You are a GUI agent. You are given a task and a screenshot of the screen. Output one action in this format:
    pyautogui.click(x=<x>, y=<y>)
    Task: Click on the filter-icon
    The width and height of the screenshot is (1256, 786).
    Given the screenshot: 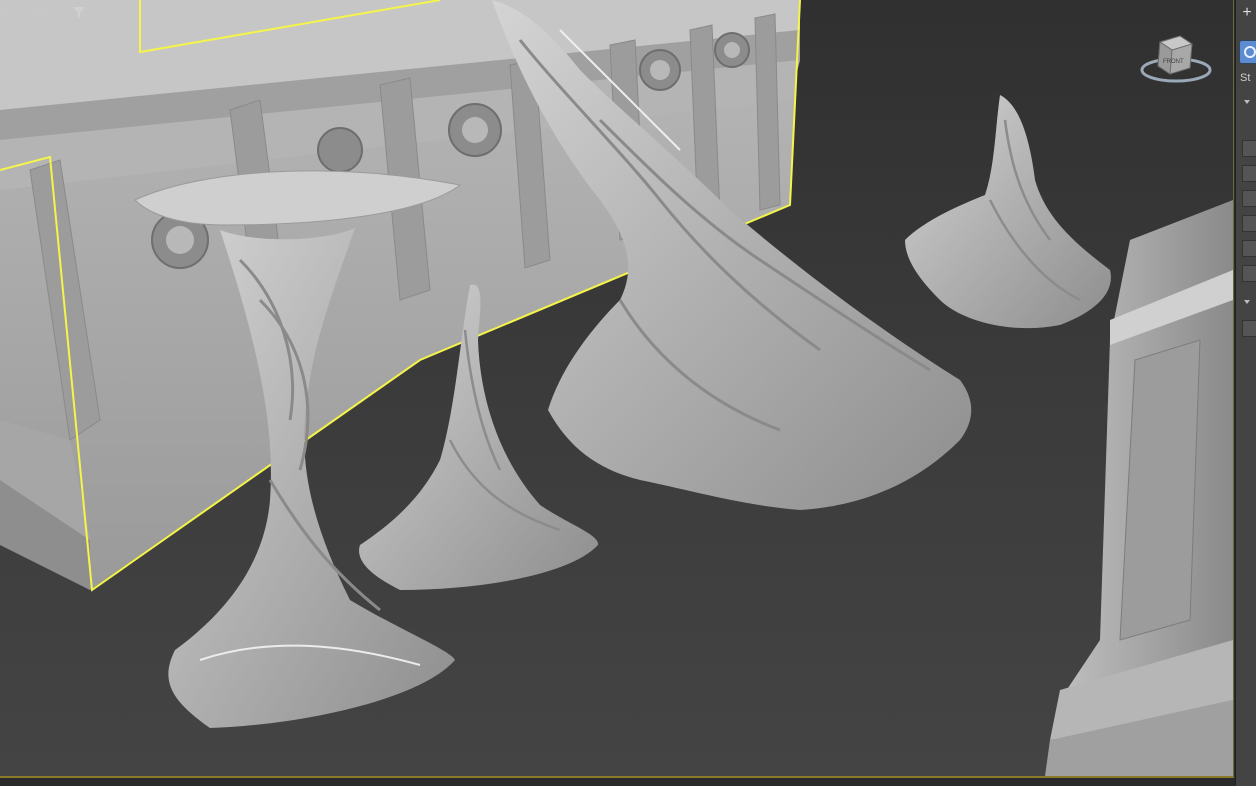 What is the action you would take?
    pyautogui.click(x=79, y=12)
    